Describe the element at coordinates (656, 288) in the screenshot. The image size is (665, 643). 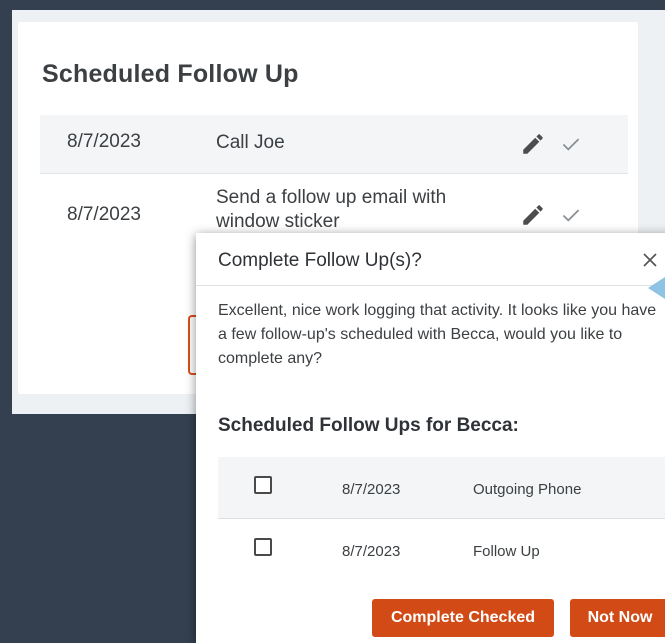
I see `tooltip-pointer` at that location.